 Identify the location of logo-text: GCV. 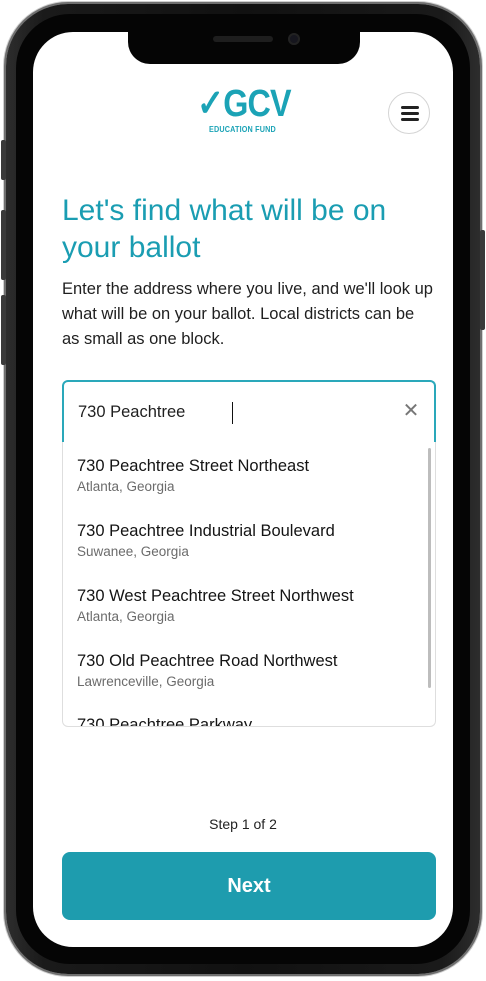
(257, 104).